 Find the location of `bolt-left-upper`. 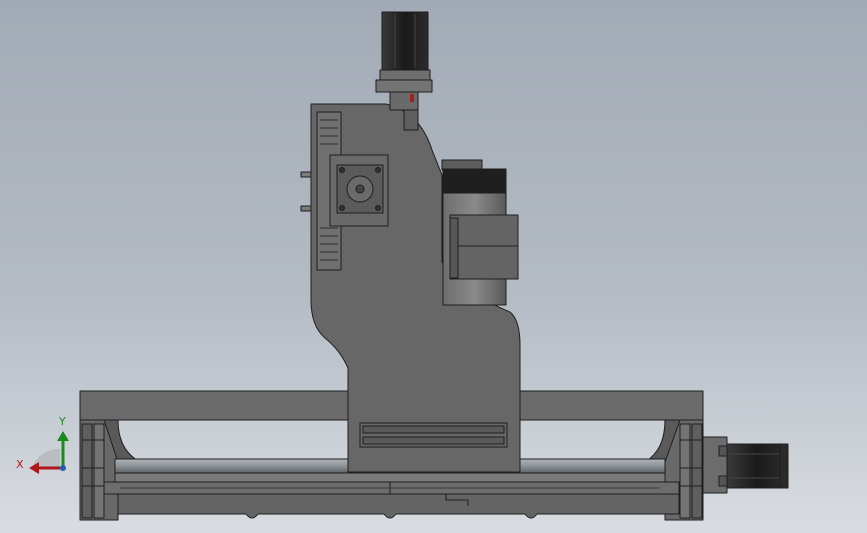

bolt-left-upper is located at coordinates (306, 174).